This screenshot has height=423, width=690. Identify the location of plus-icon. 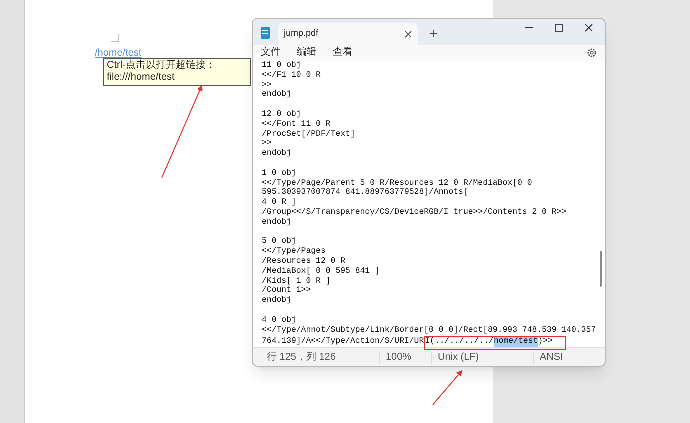
(434, 34).